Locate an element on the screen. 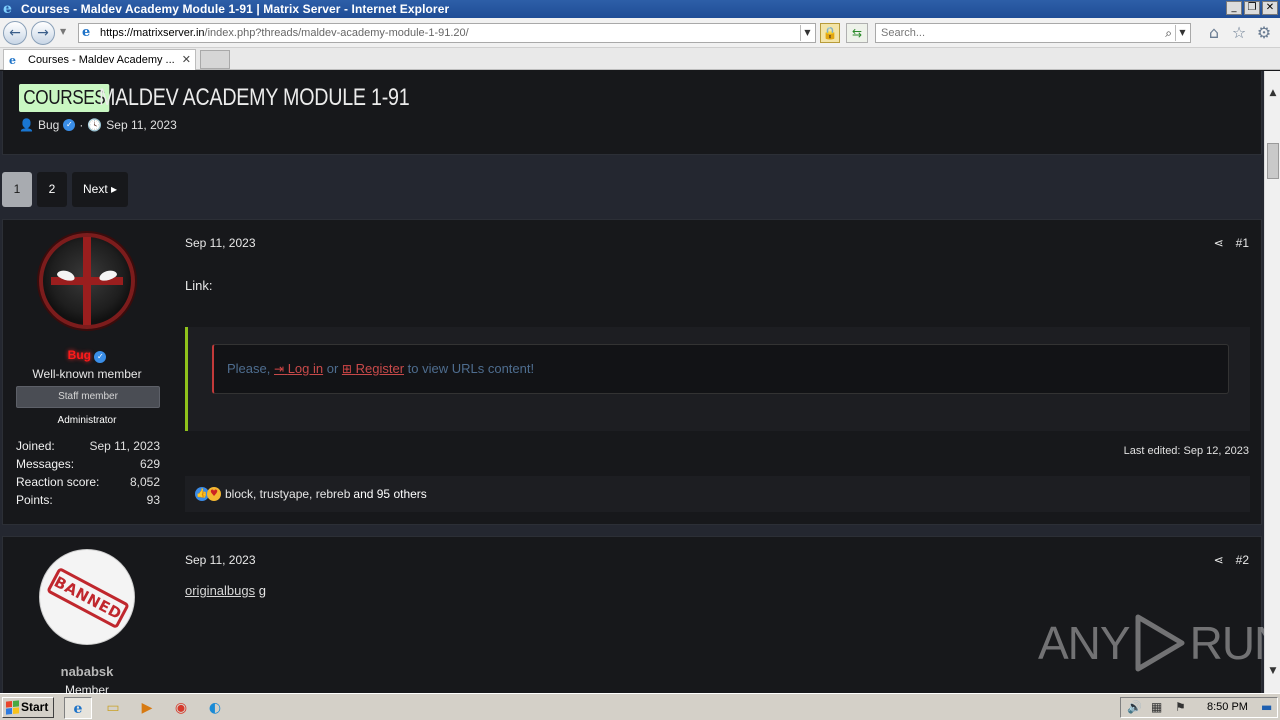 This screenshot has width=1280, height=720. post-user-cell: BANNED nababsk Member is located at coordinates (87, 615).